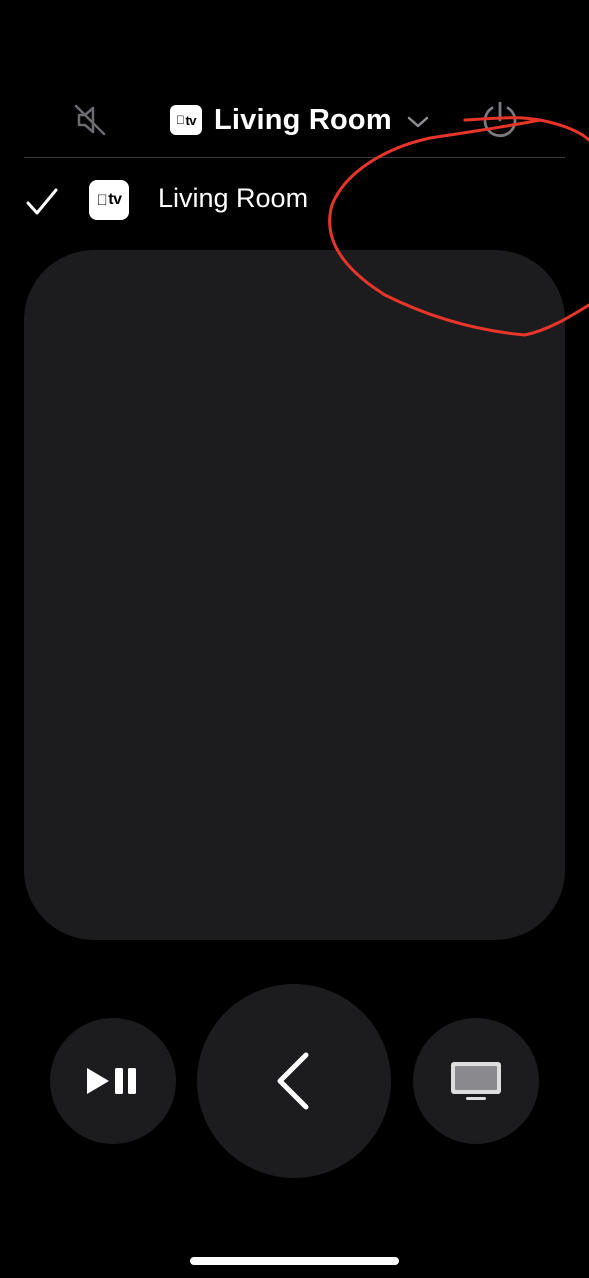 The height and width of the screenshot is (1278, 589). Describe the element at coordinates (303, 119) in the screenshot. I see `device-title: Living Room` at that location.